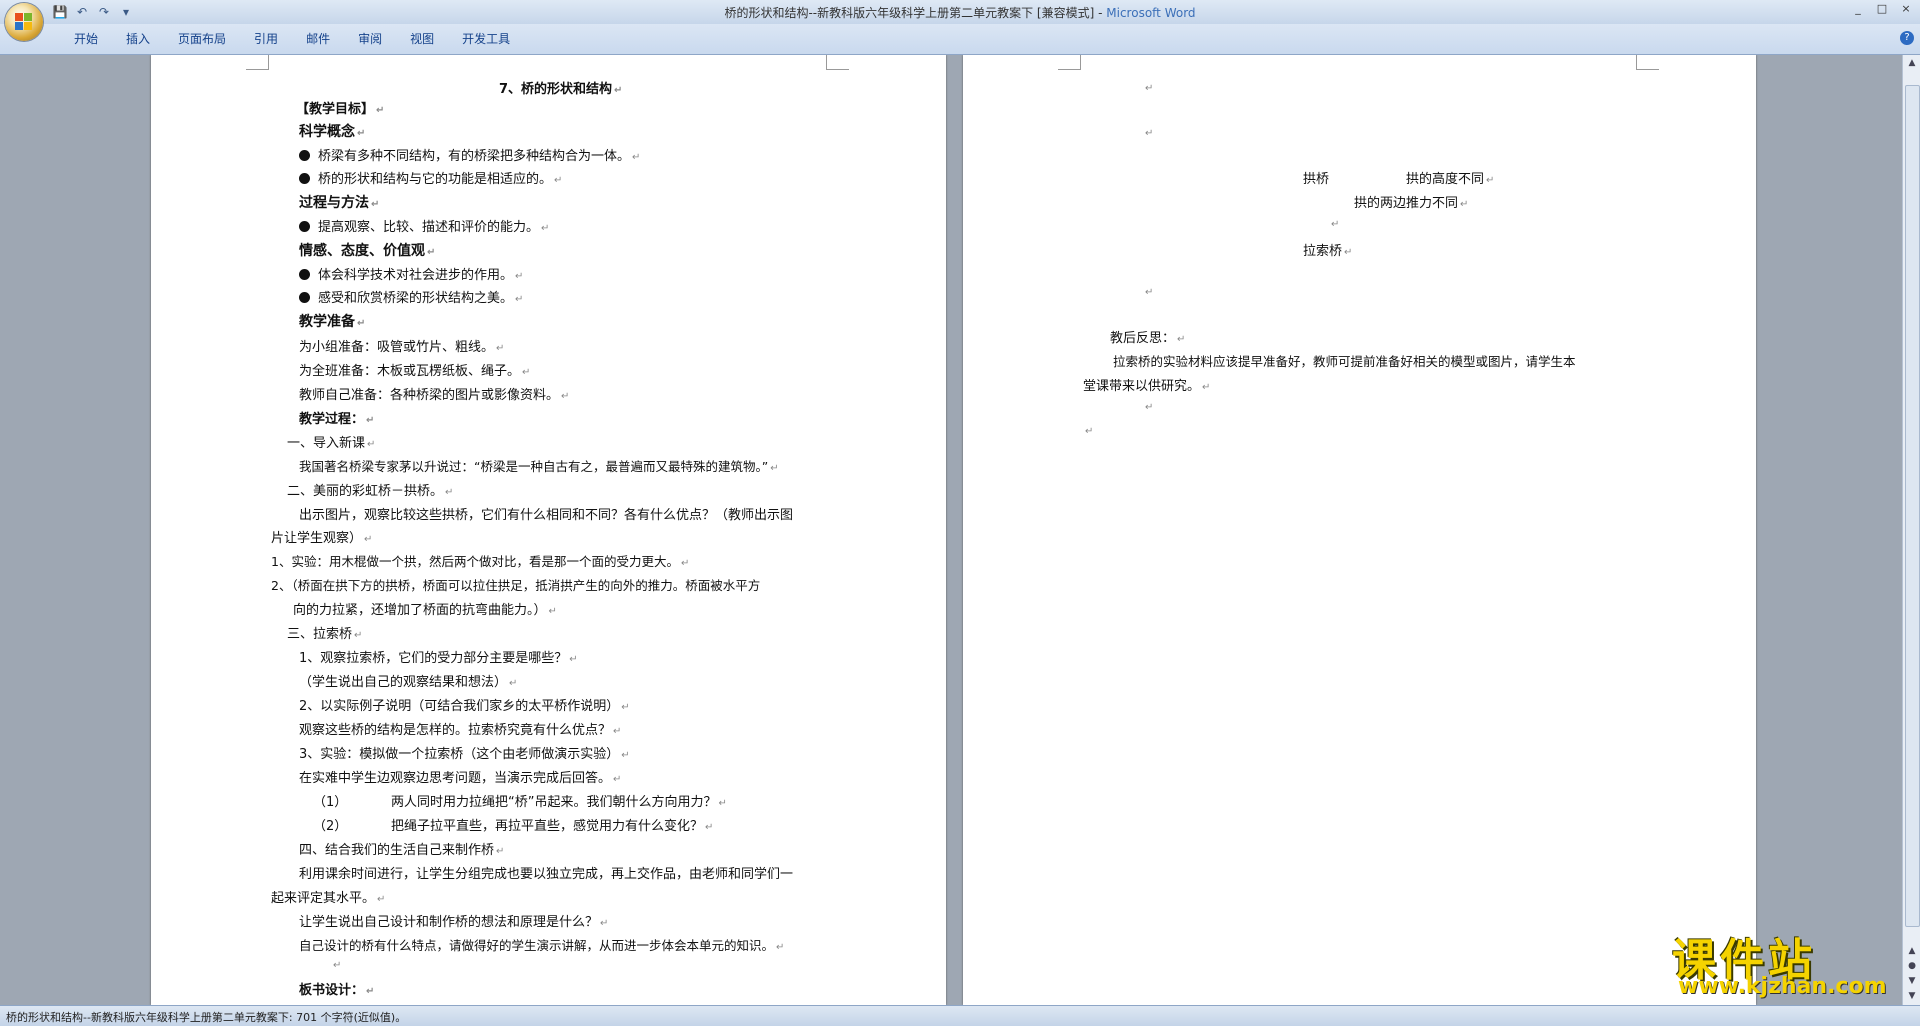  Describe the element at coordinates (340, 109) in the screenshot. I see `section-heading: 【教学目标】 ↵` at that location.